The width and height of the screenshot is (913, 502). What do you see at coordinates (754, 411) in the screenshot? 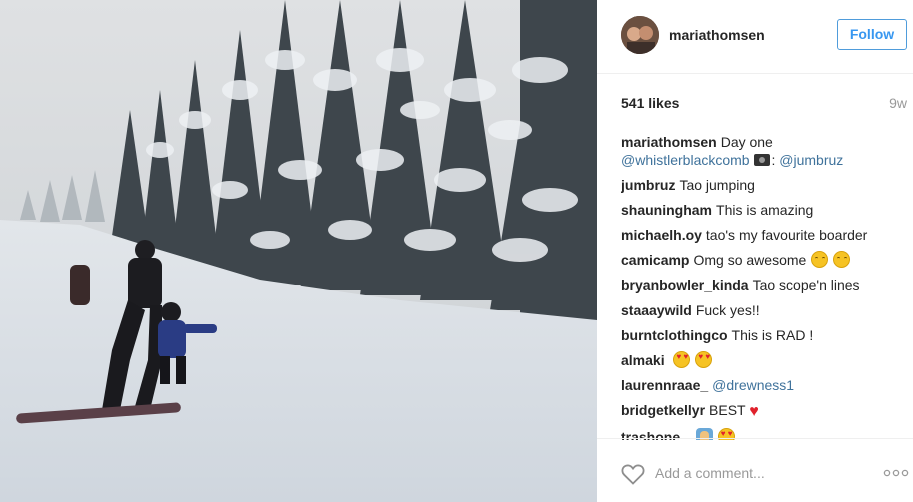
I see `red-heart-emoji-icon: ♥` at bounding box center [754, 411].